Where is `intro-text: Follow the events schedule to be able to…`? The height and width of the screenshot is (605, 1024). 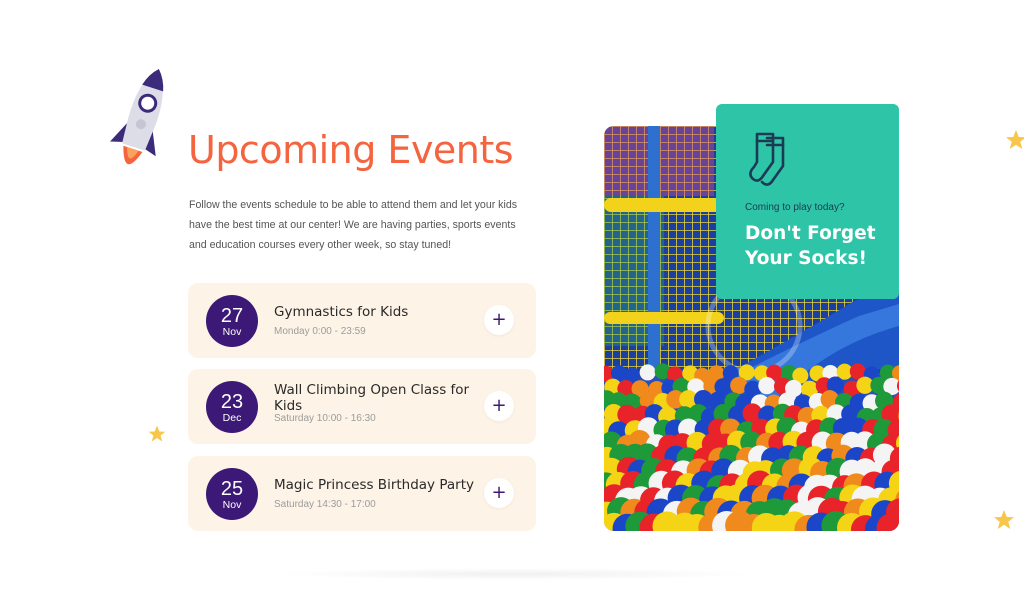 intro-text: Follow the events schedule to be able to… is located at coordinates (353, 225).